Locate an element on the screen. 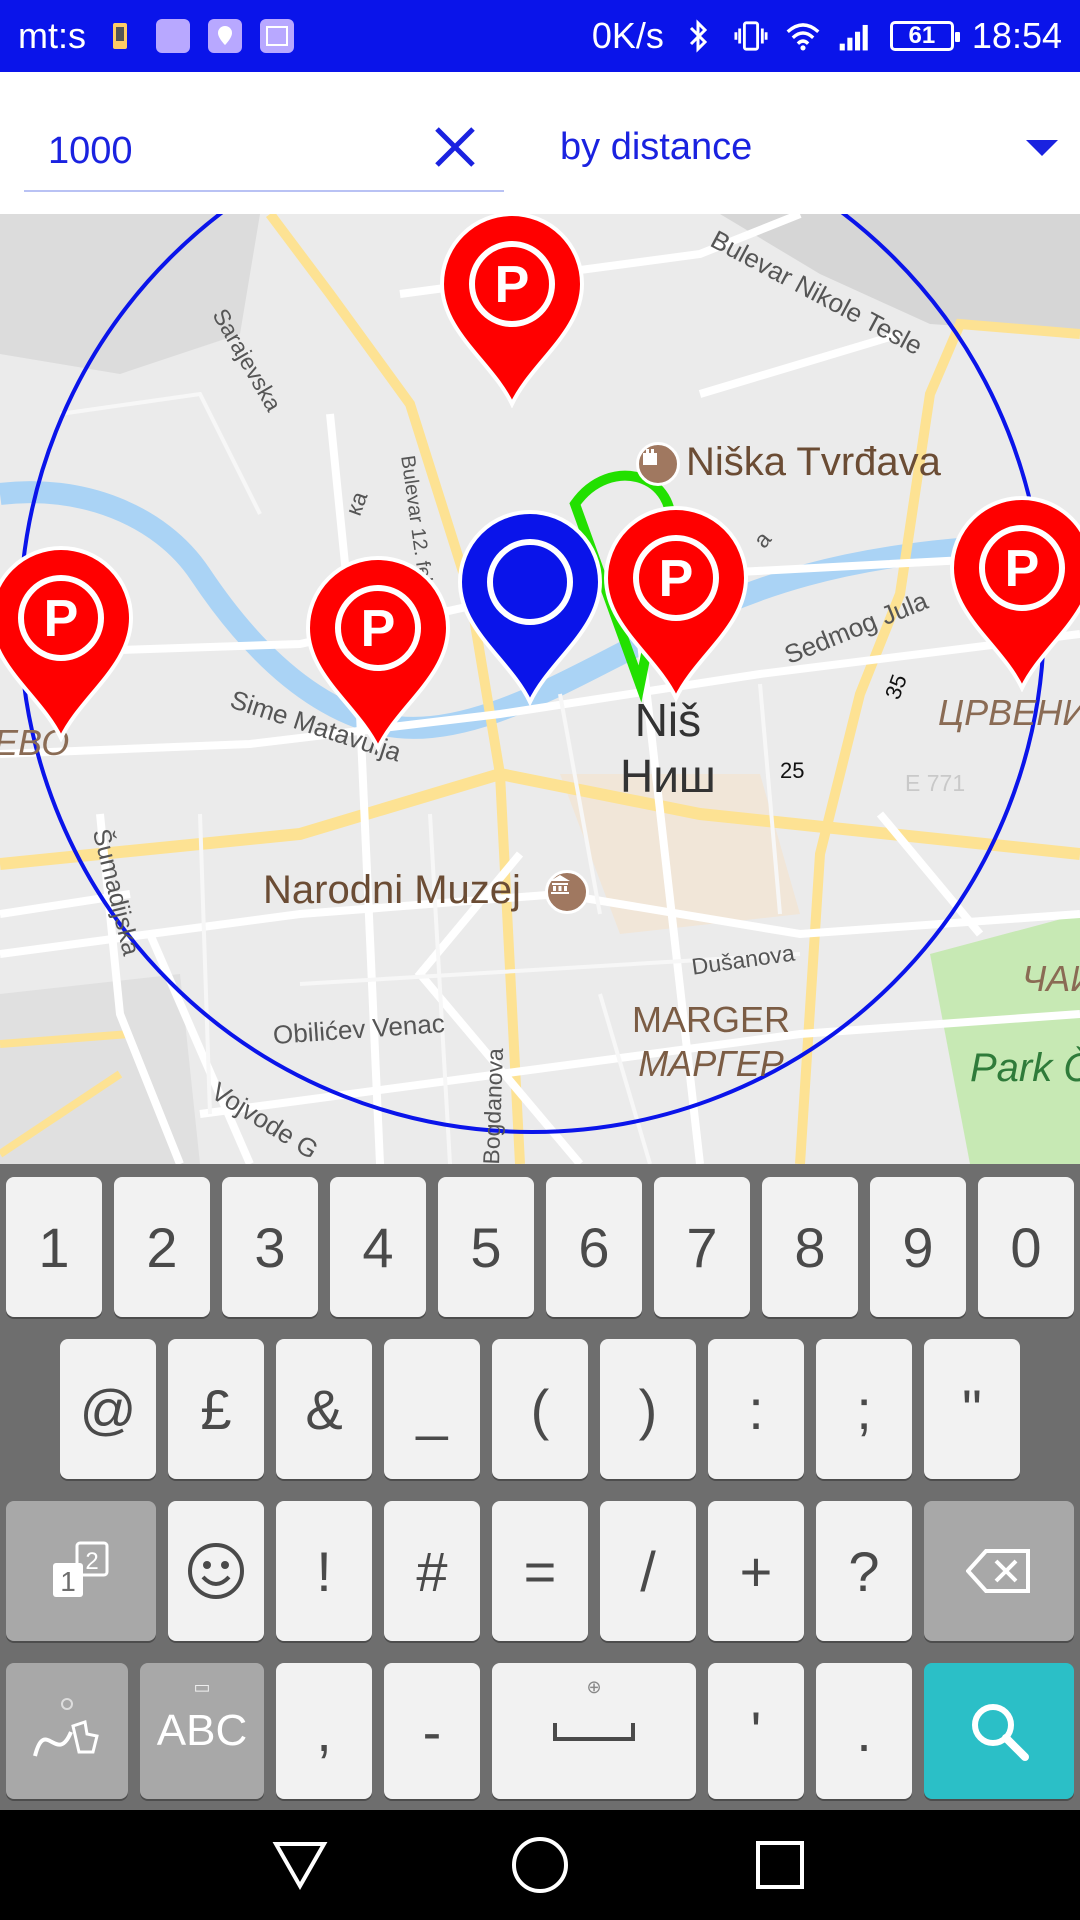  key-label: _ is located at coordinates (432, 1409).